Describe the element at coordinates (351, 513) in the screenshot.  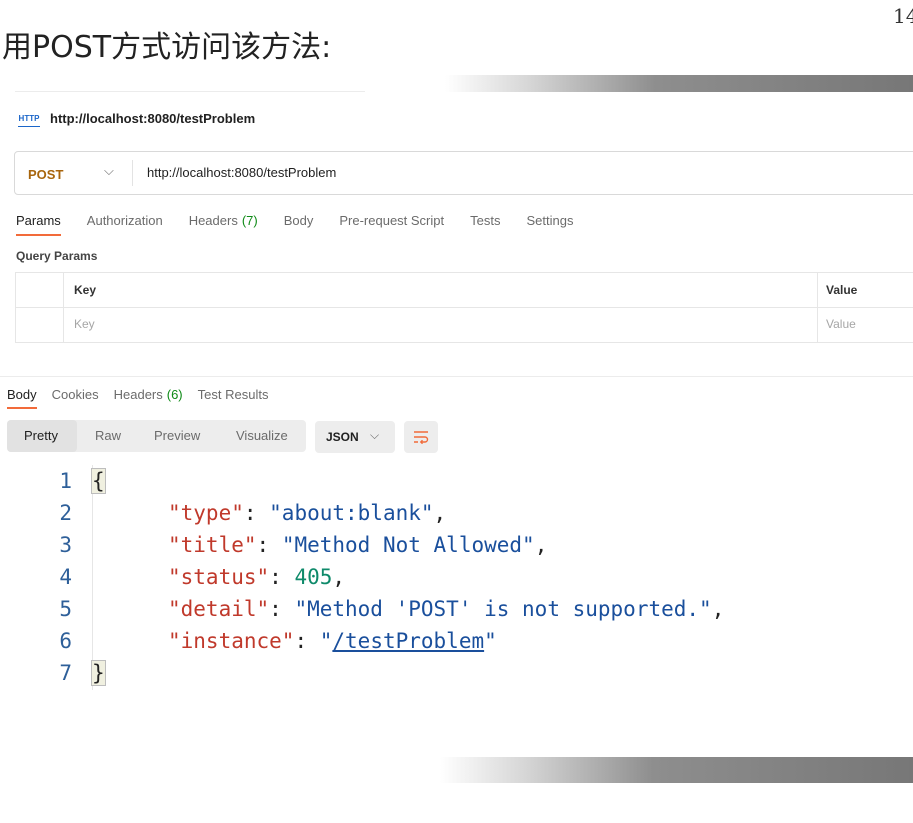
I see `json-value: "about:blank"` at that location.